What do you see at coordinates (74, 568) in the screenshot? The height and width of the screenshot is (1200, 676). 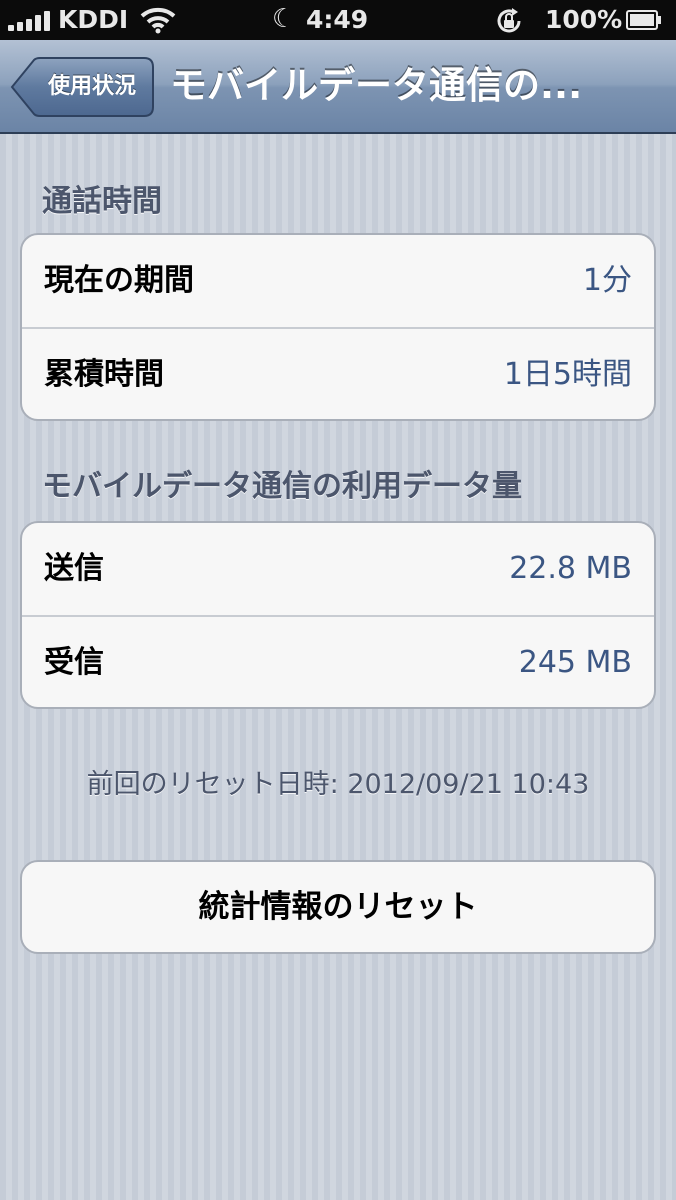 I see `row-label: 送信` at bounding box center [74, 568].